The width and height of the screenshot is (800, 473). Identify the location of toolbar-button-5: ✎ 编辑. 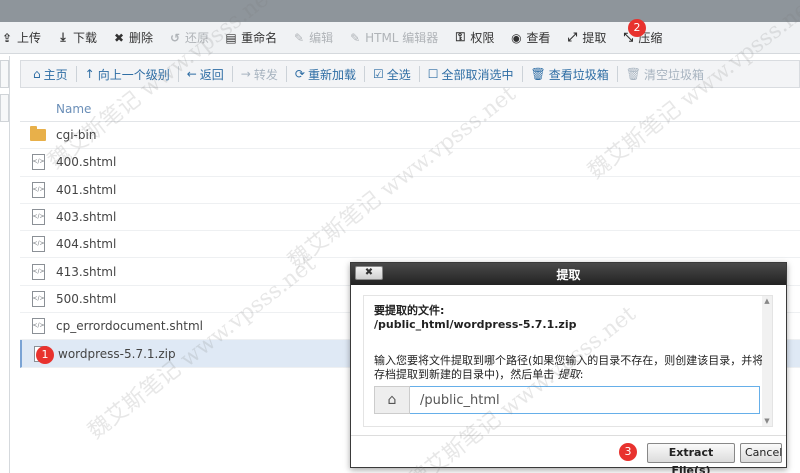
(314, 38).